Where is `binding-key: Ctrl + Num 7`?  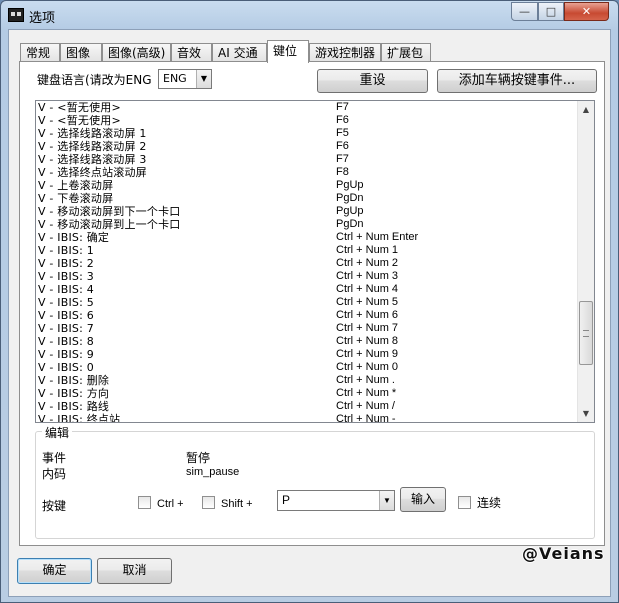
binding-key: Ctrl + Num 7 is located at coordinates (367, 328).